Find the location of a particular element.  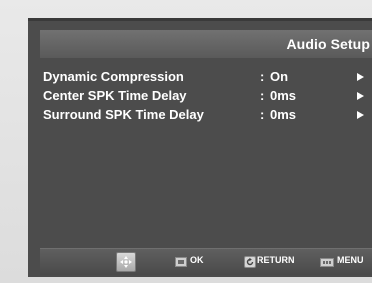

menu-item-label: Dynamic Compression is located at coordinates (113, 76).